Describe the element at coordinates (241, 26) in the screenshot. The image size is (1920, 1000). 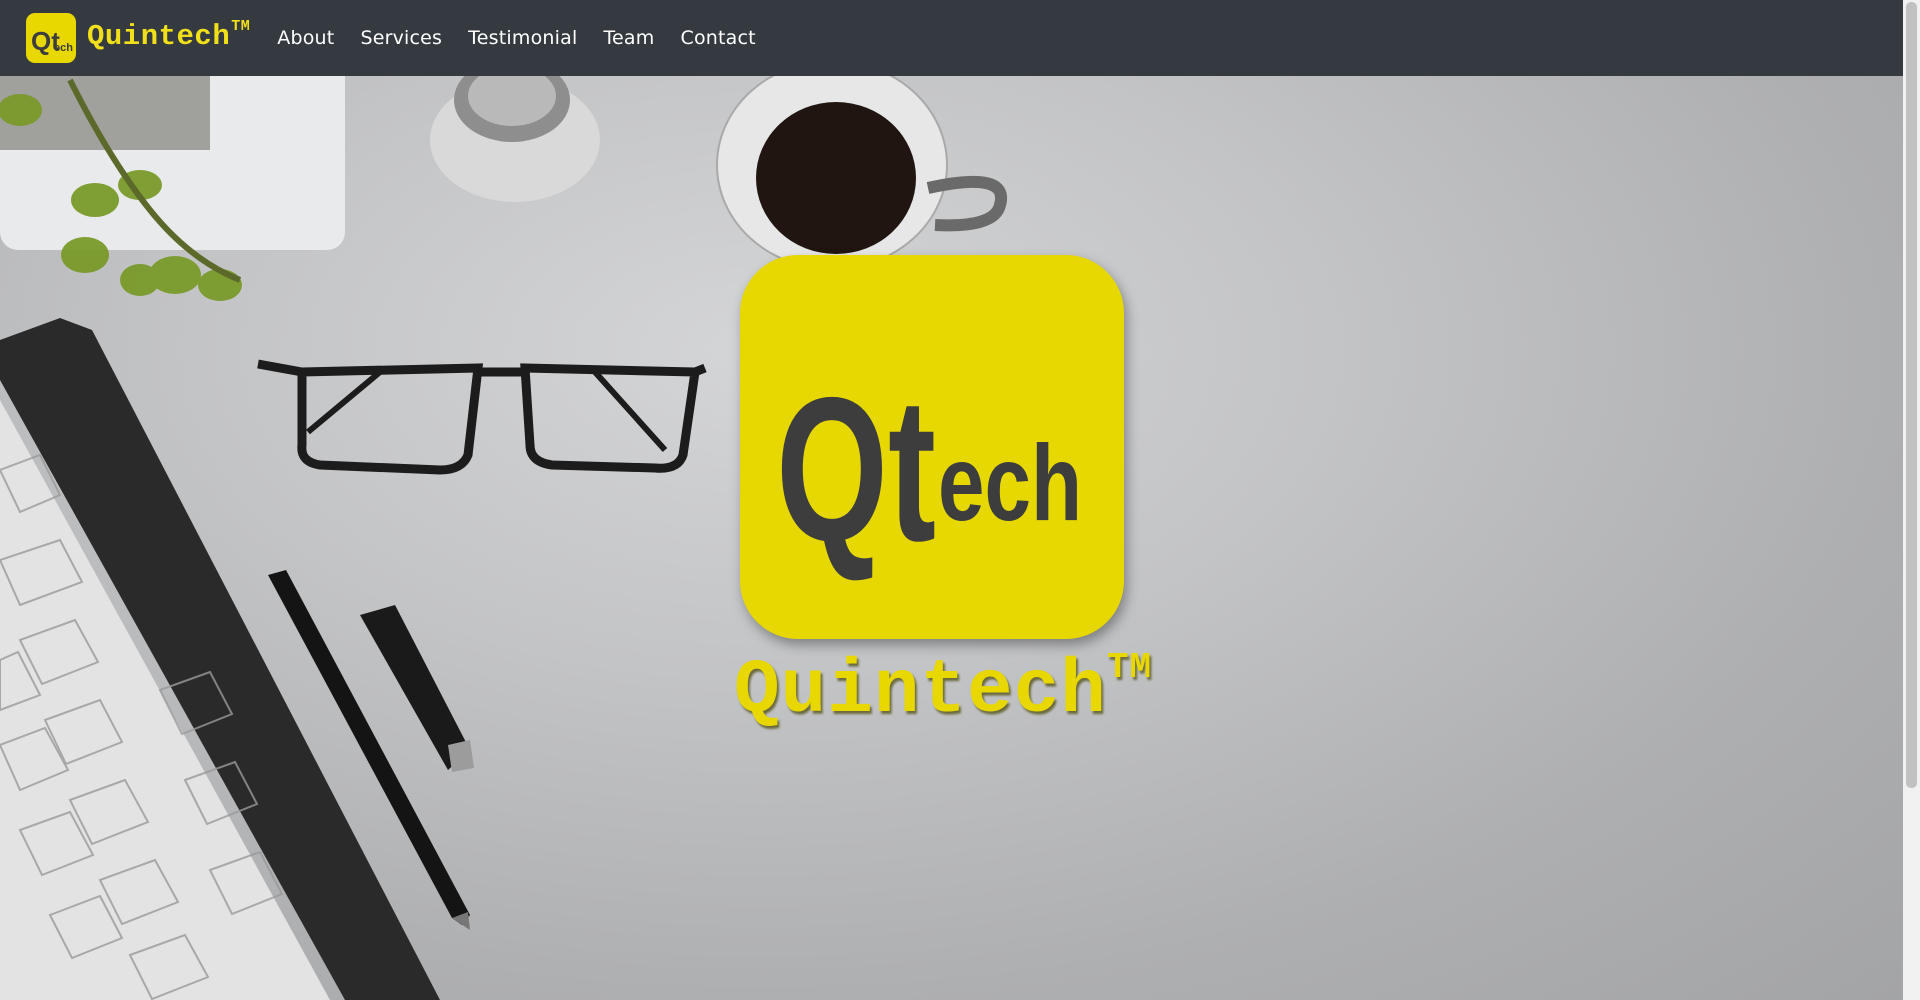
I see `brand-trademark: TM` at that location.